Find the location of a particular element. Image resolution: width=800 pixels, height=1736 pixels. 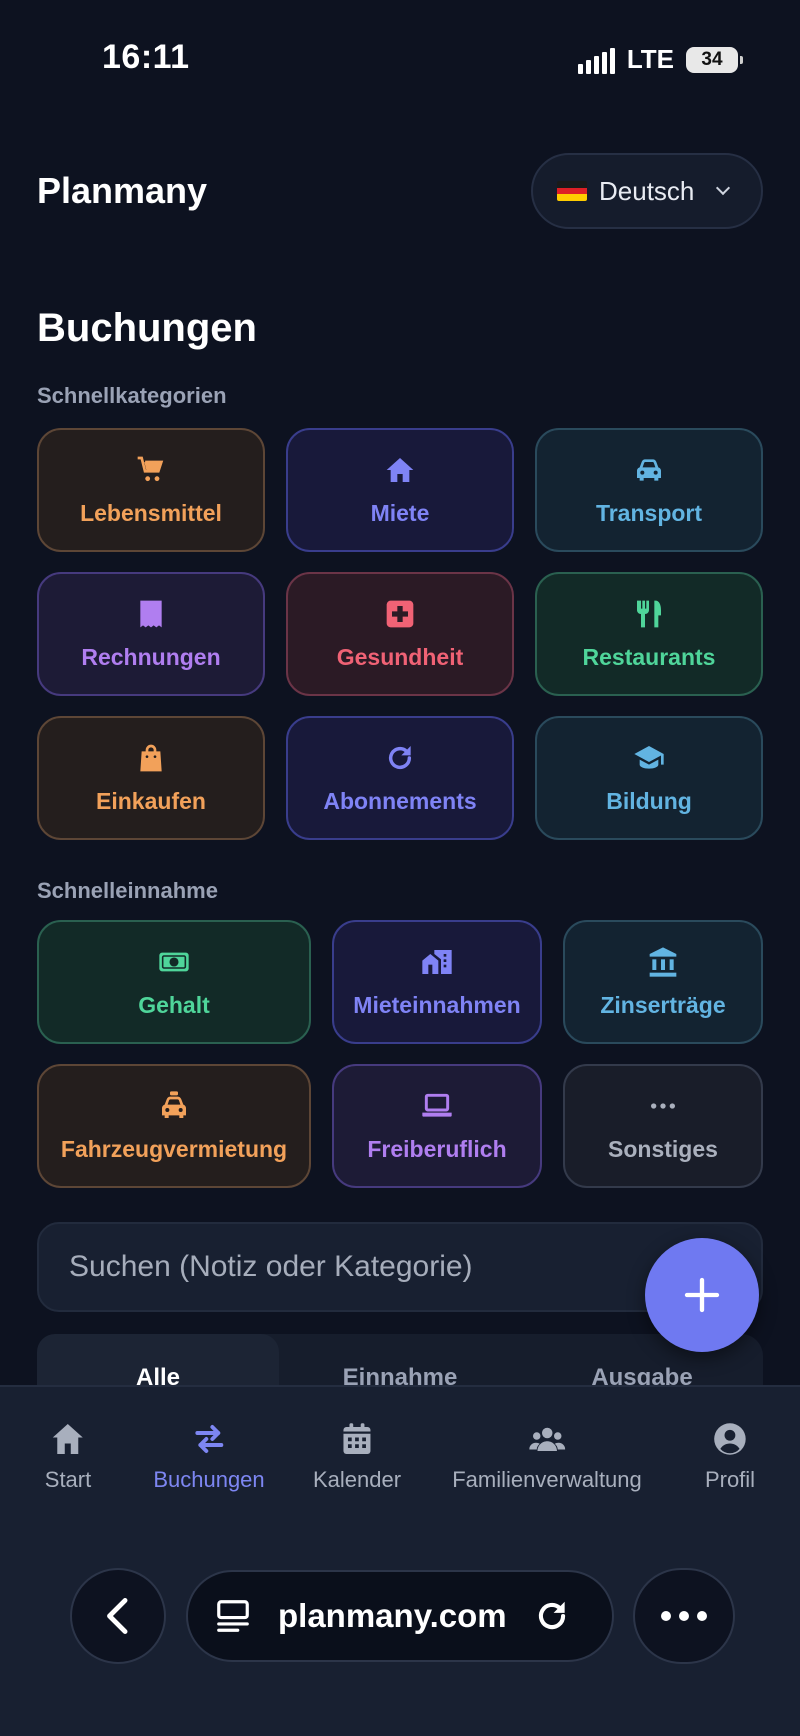

user-circle-icon is located at coordinates (730, 1439).